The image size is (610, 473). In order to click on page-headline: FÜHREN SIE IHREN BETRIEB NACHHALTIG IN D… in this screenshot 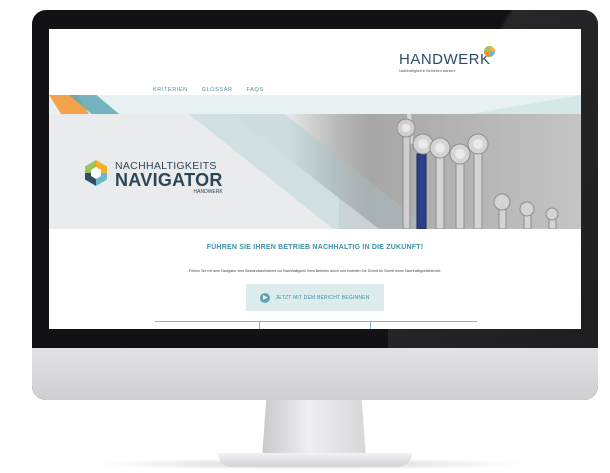, I will do `click(315, 247)`.